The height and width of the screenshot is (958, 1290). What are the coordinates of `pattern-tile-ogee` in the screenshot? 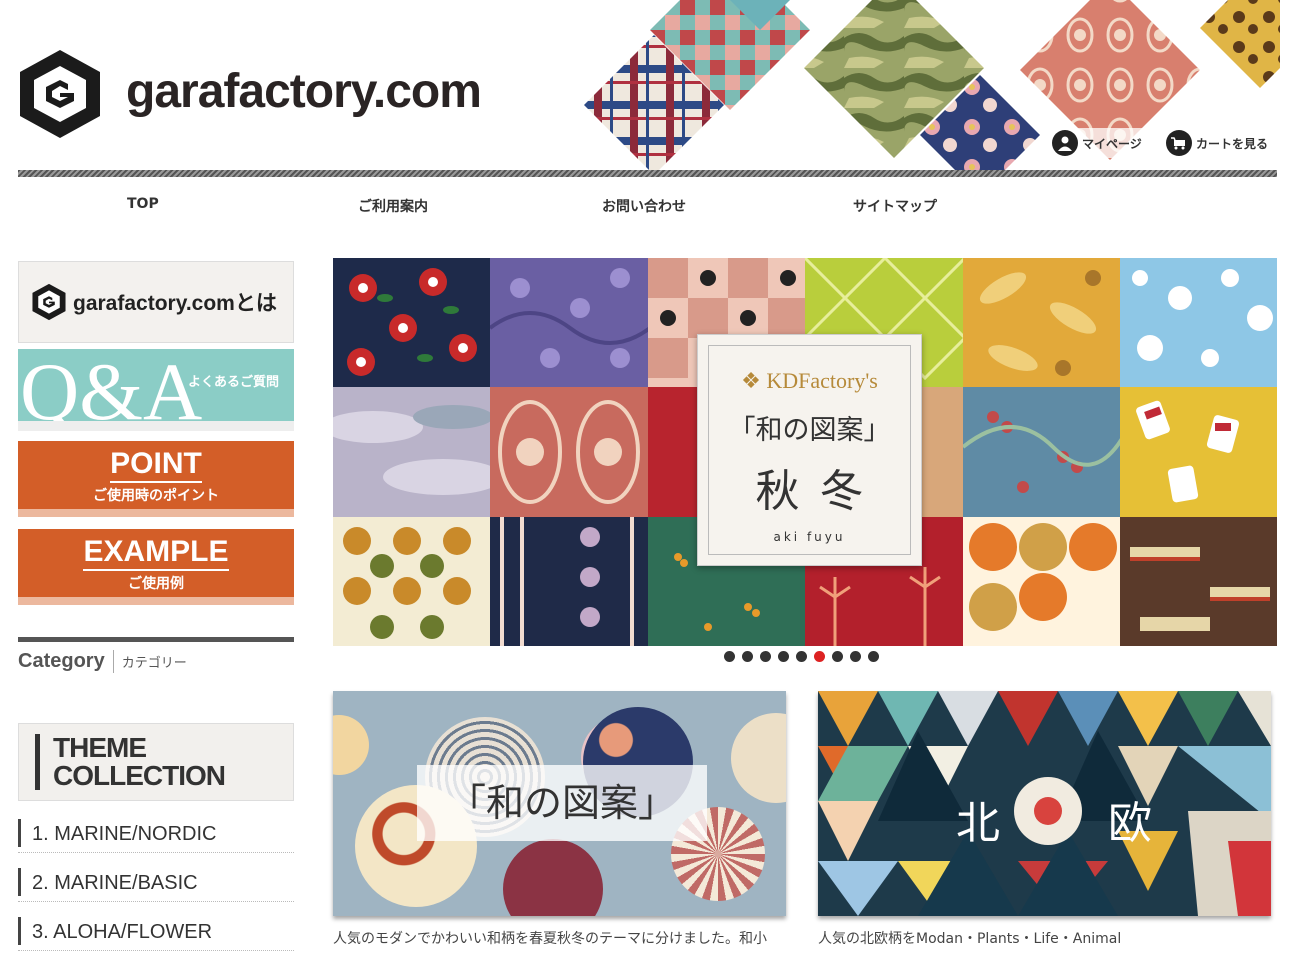 It's located at (569, 452).